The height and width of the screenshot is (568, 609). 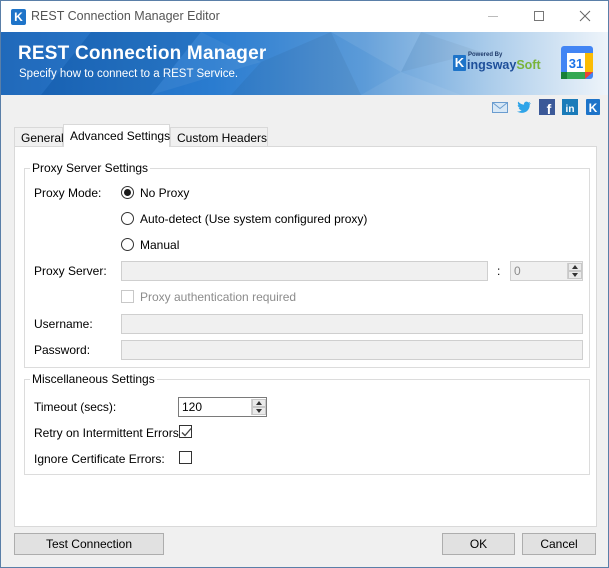 I want to click on title-bar: K REST Connection Manager Editor, so click(x=304, y=16).